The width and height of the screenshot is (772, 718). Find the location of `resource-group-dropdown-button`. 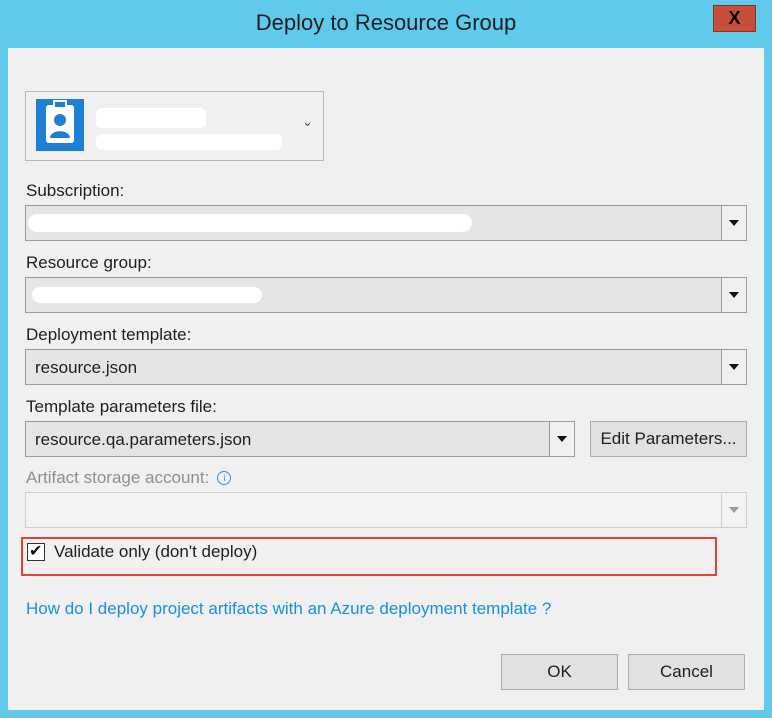

resource-group-dropdown-button is located at coordinates (733, 295).